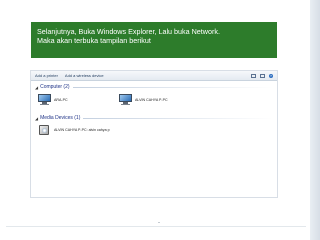 Image resolution: width=320 pixels, height=240 pixels. Describe the element at coordinates (44, 130) in the screenshot. I see `media-device-icon` at that location.